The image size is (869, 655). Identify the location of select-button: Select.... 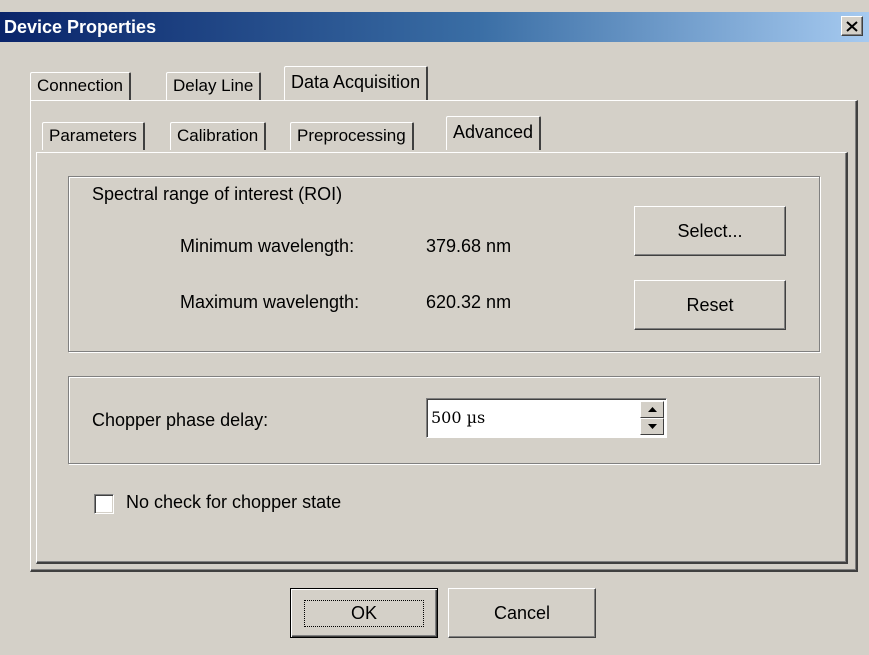
(710, 231).